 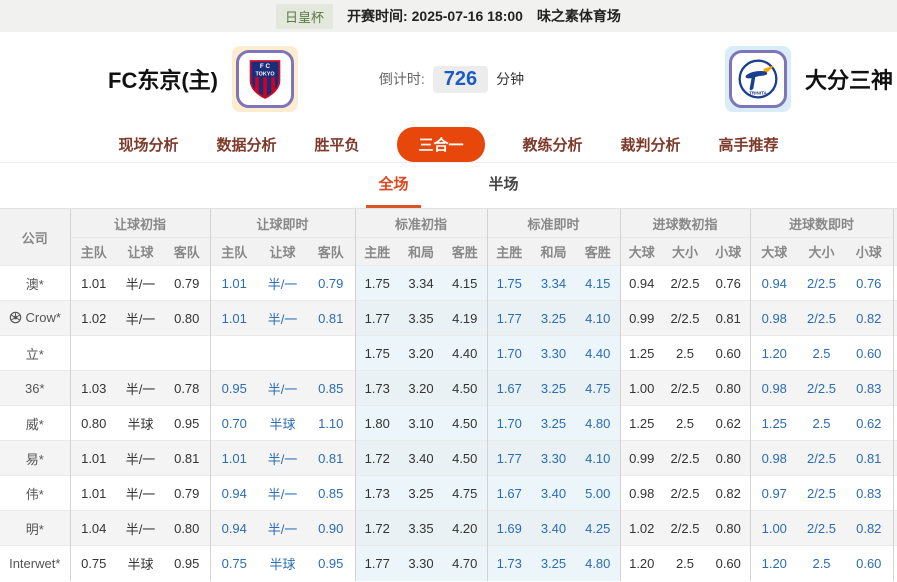 What do you see at coordinates (203, 79) in the screenshot?
I see `home-team: FC东京(主) F C TOKYO` at bounding box center [203, 79].